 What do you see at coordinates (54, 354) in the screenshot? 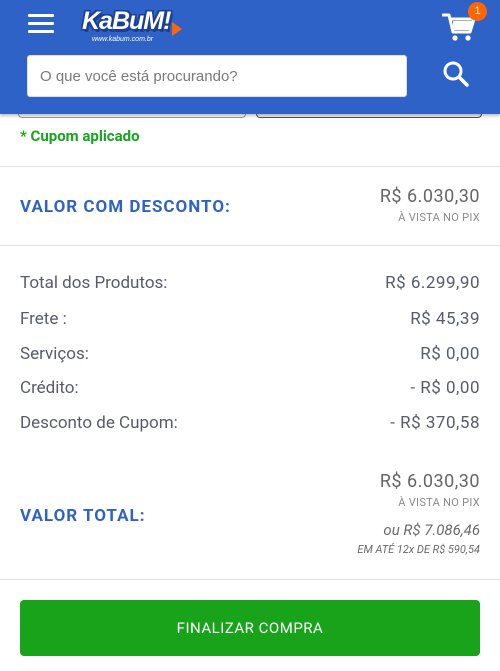
I see `services-label: Serviços:` at bounding box center [54, 354].